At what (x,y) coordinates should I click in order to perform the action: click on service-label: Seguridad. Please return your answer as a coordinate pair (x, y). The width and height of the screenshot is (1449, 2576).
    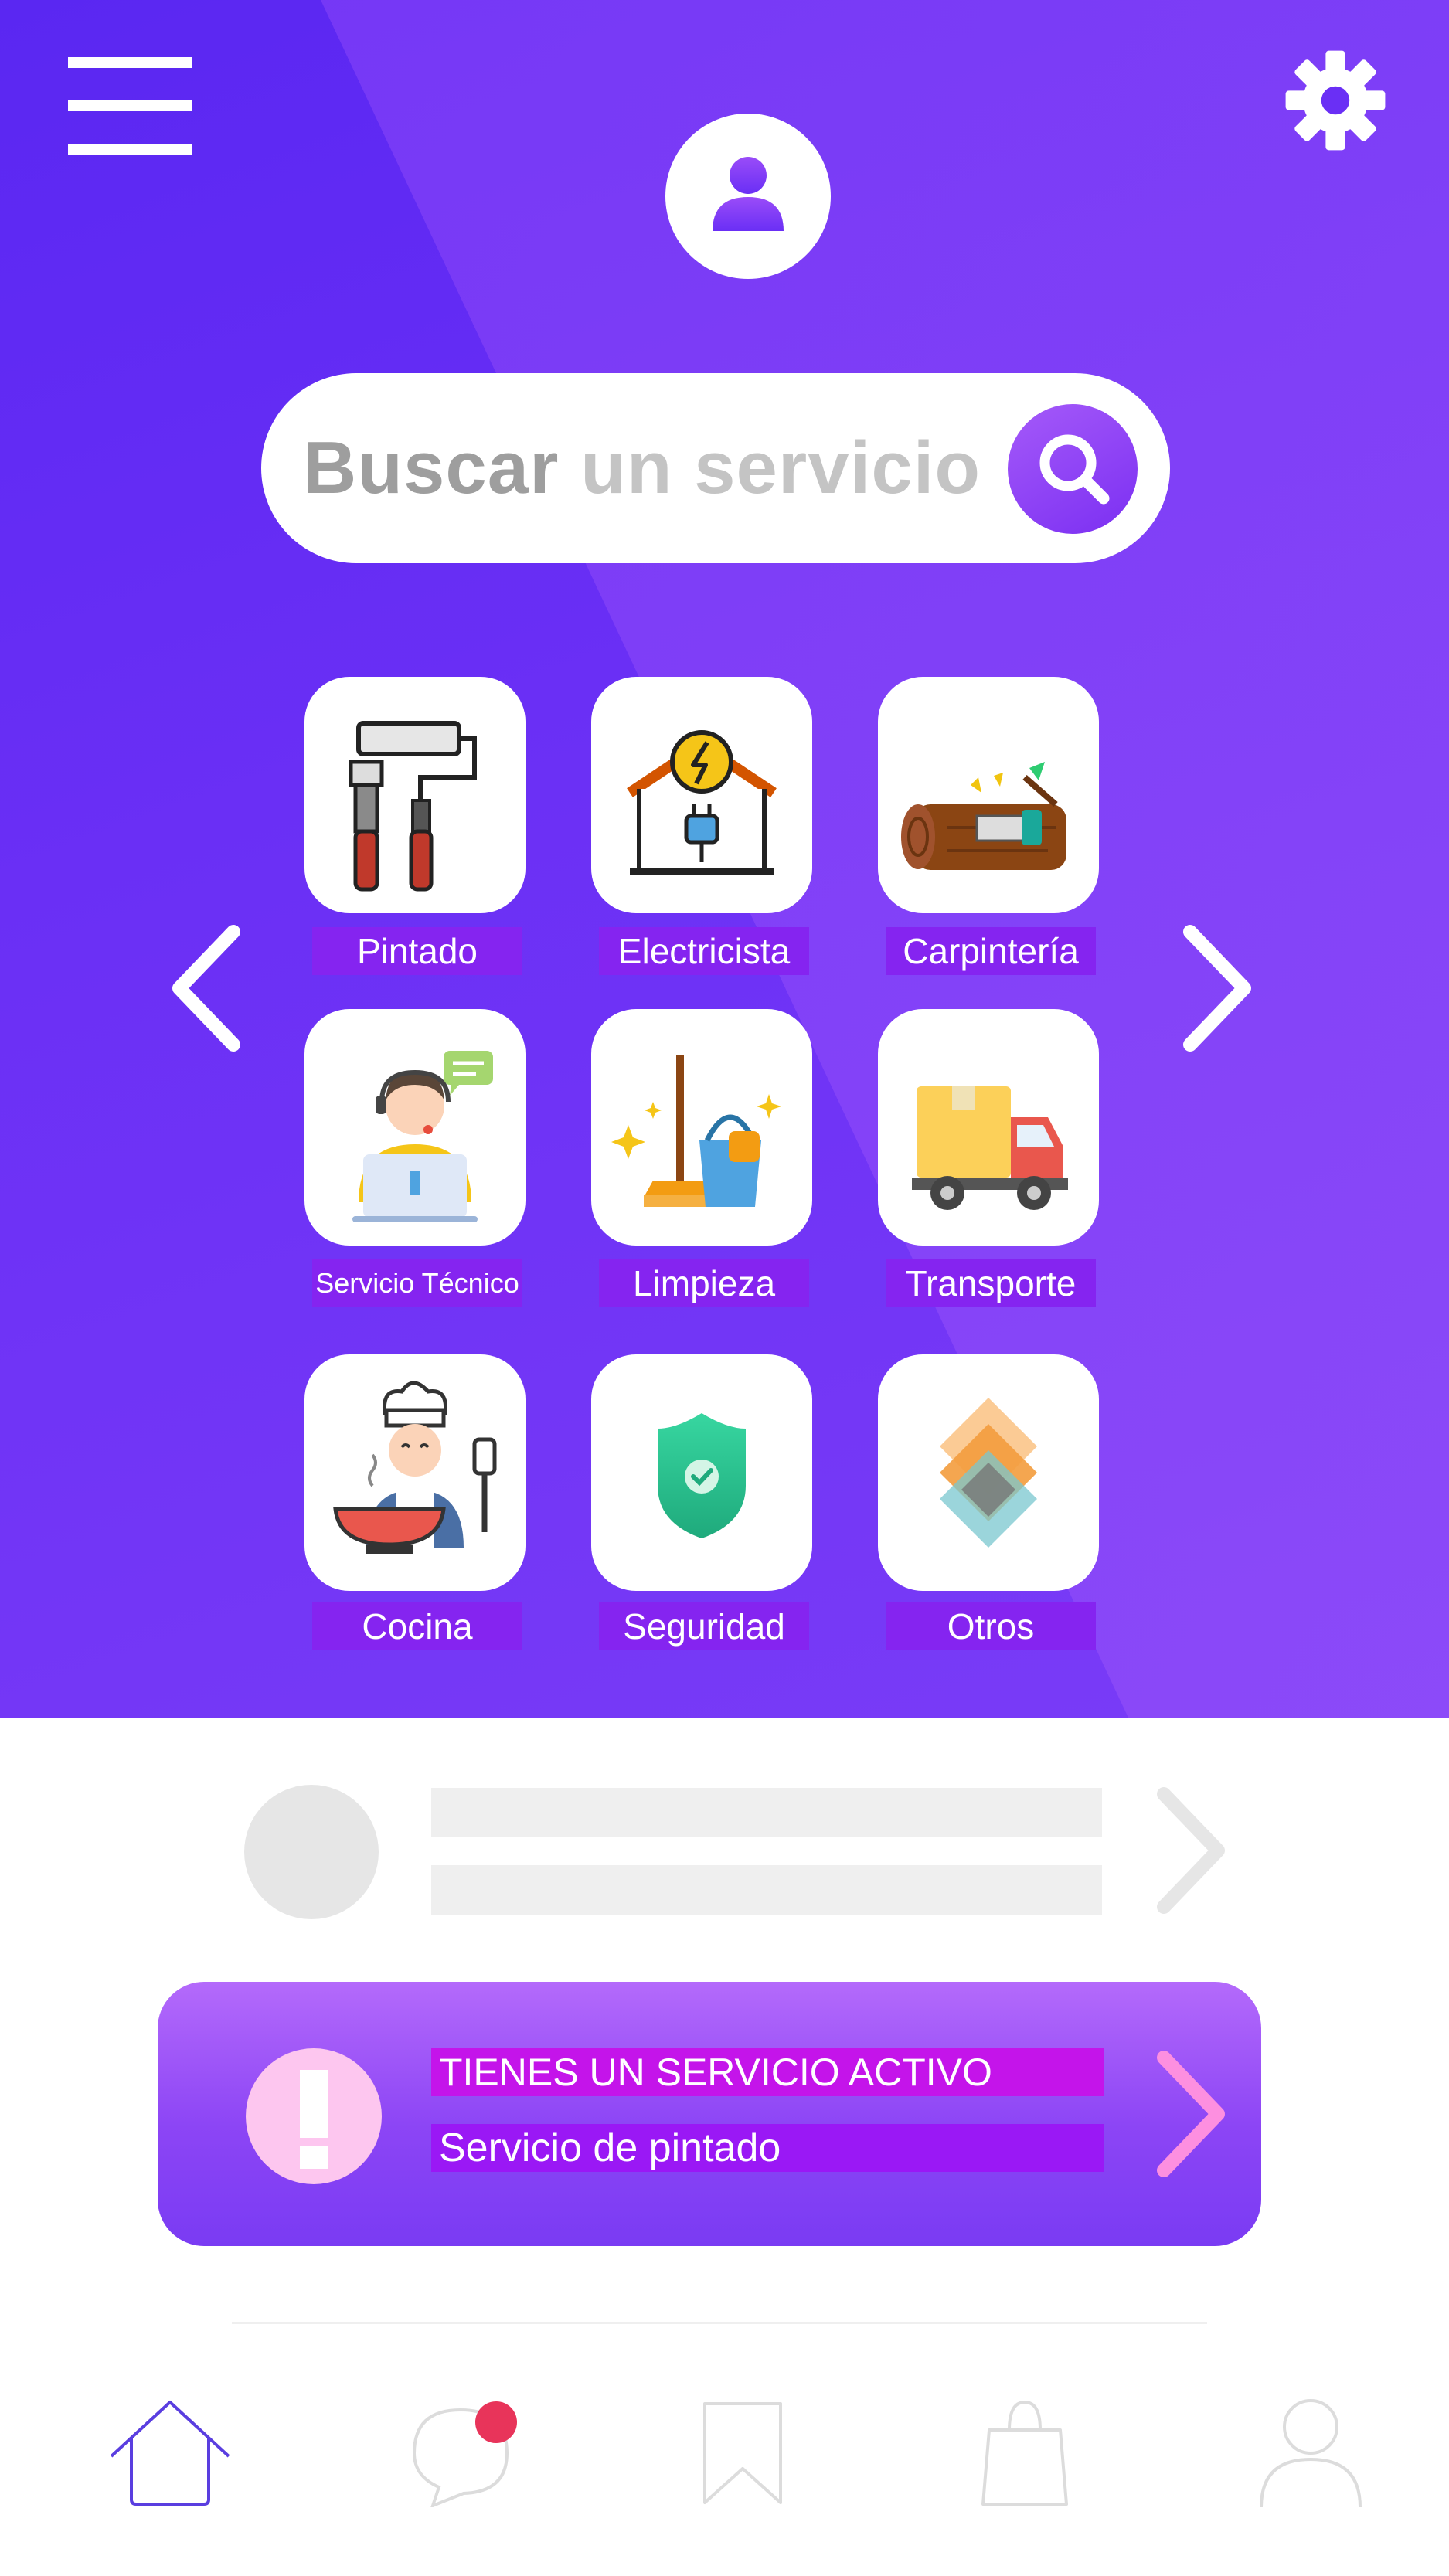
    Looking at the image, I should click on (704, 1626).